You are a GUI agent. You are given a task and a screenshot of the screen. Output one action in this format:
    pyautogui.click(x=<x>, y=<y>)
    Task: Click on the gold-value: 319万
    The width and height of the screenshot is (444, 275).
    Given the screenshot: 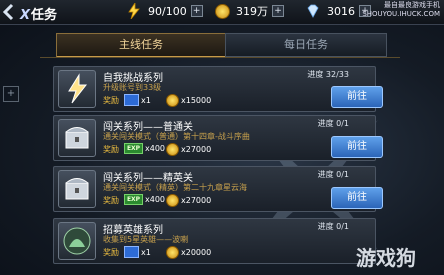 What is the action you would take?
    pyautogui.click(x=252, y=11)
    